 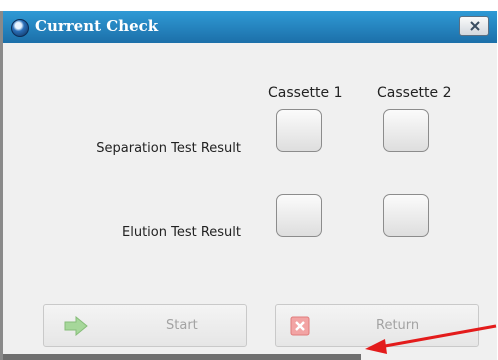 I want to click on start-button-label: Start, so click(x=182, y=325).